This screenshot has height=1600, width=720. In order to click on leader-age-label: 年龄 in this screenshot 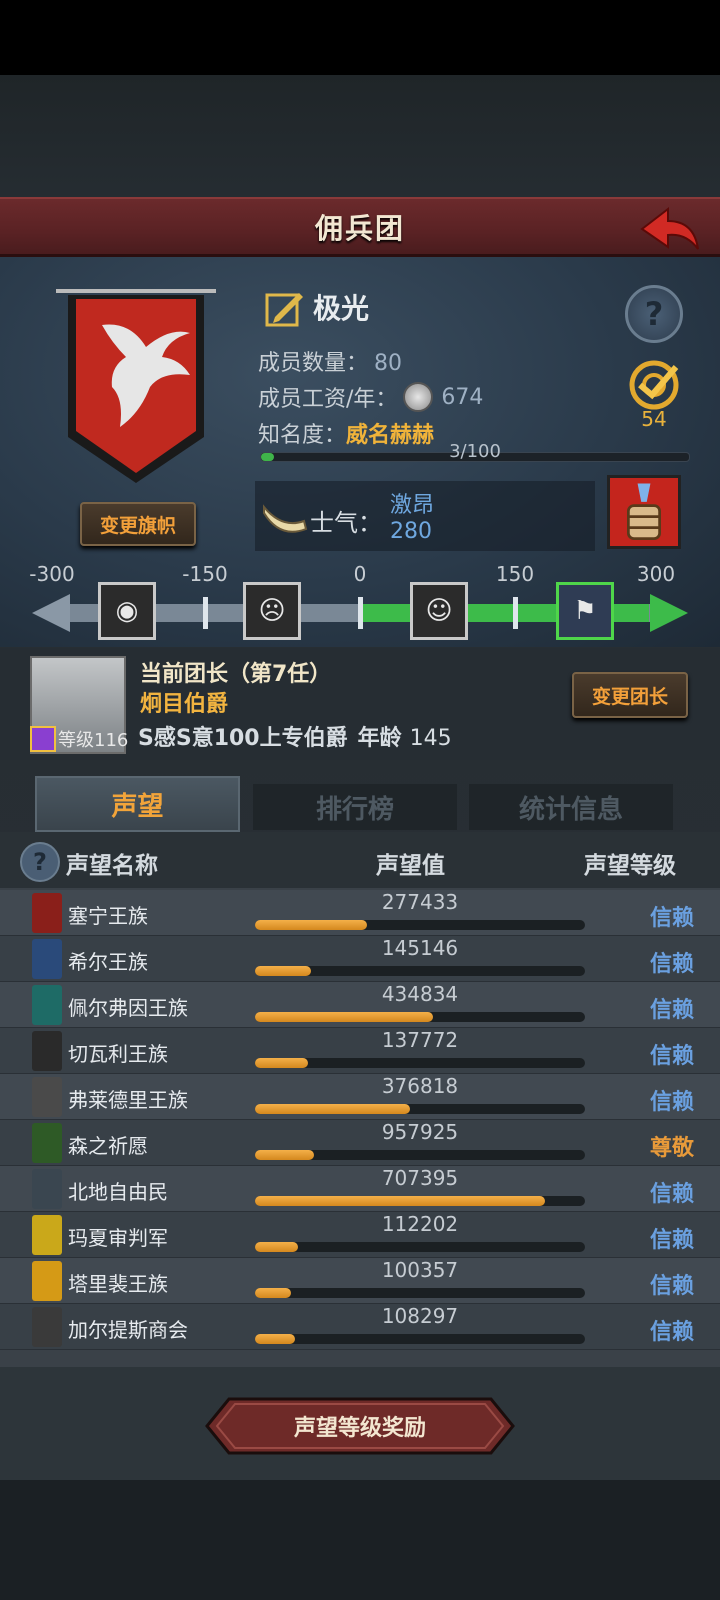, I will do `click(379, 738)`.